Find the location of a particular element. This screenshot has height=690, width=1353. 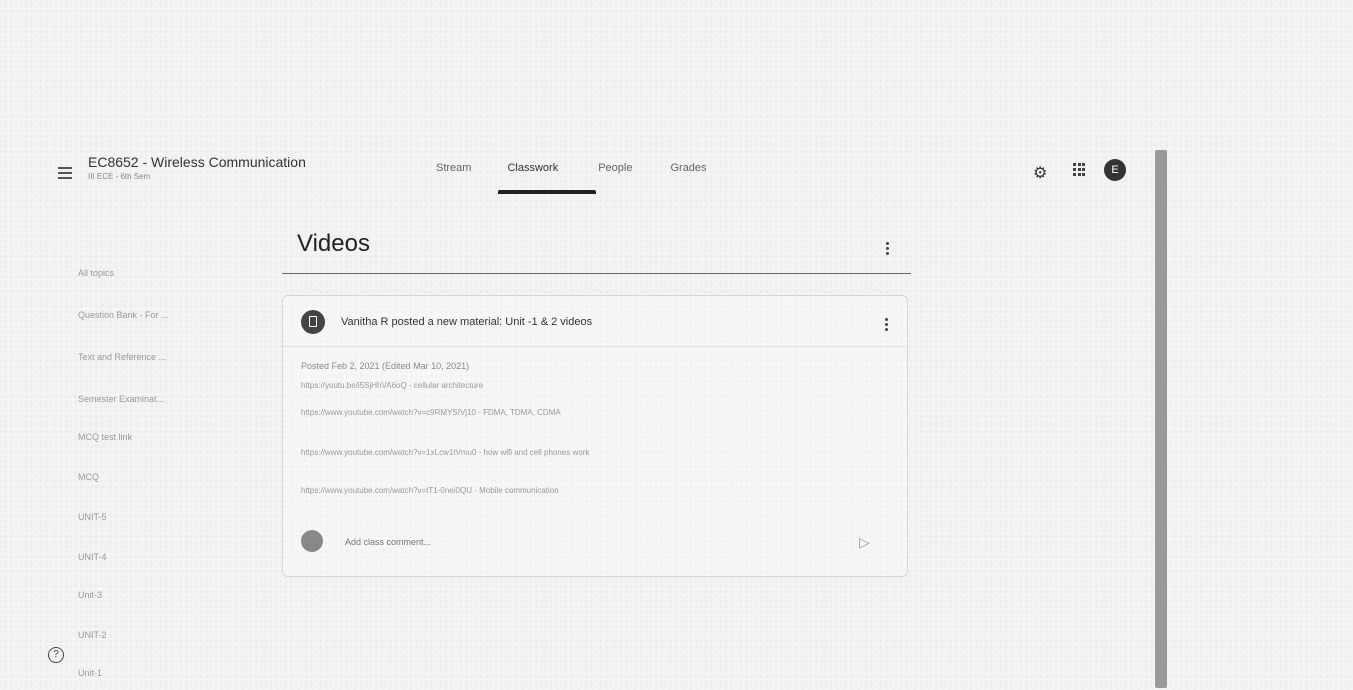

topic-more-icon is located at coordinates (887, 248).